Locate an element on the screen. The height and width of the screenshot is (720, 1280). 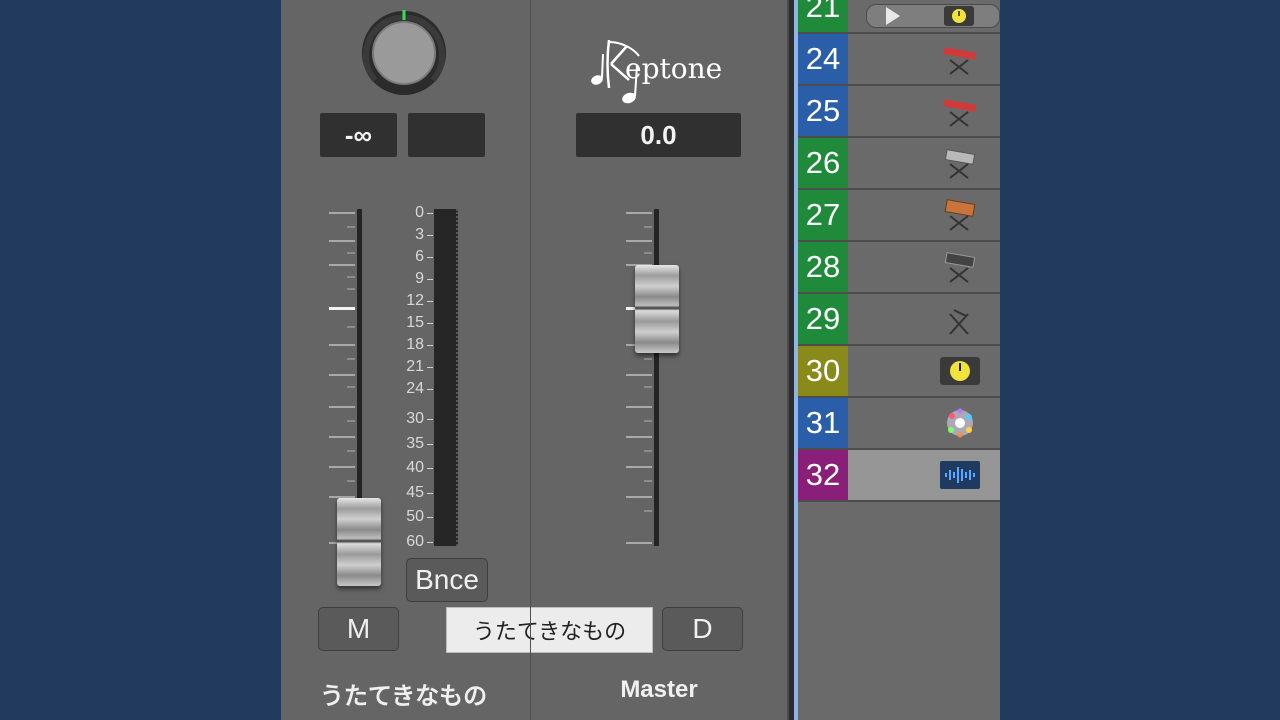
gain-display is located at coordinates (446, 135).